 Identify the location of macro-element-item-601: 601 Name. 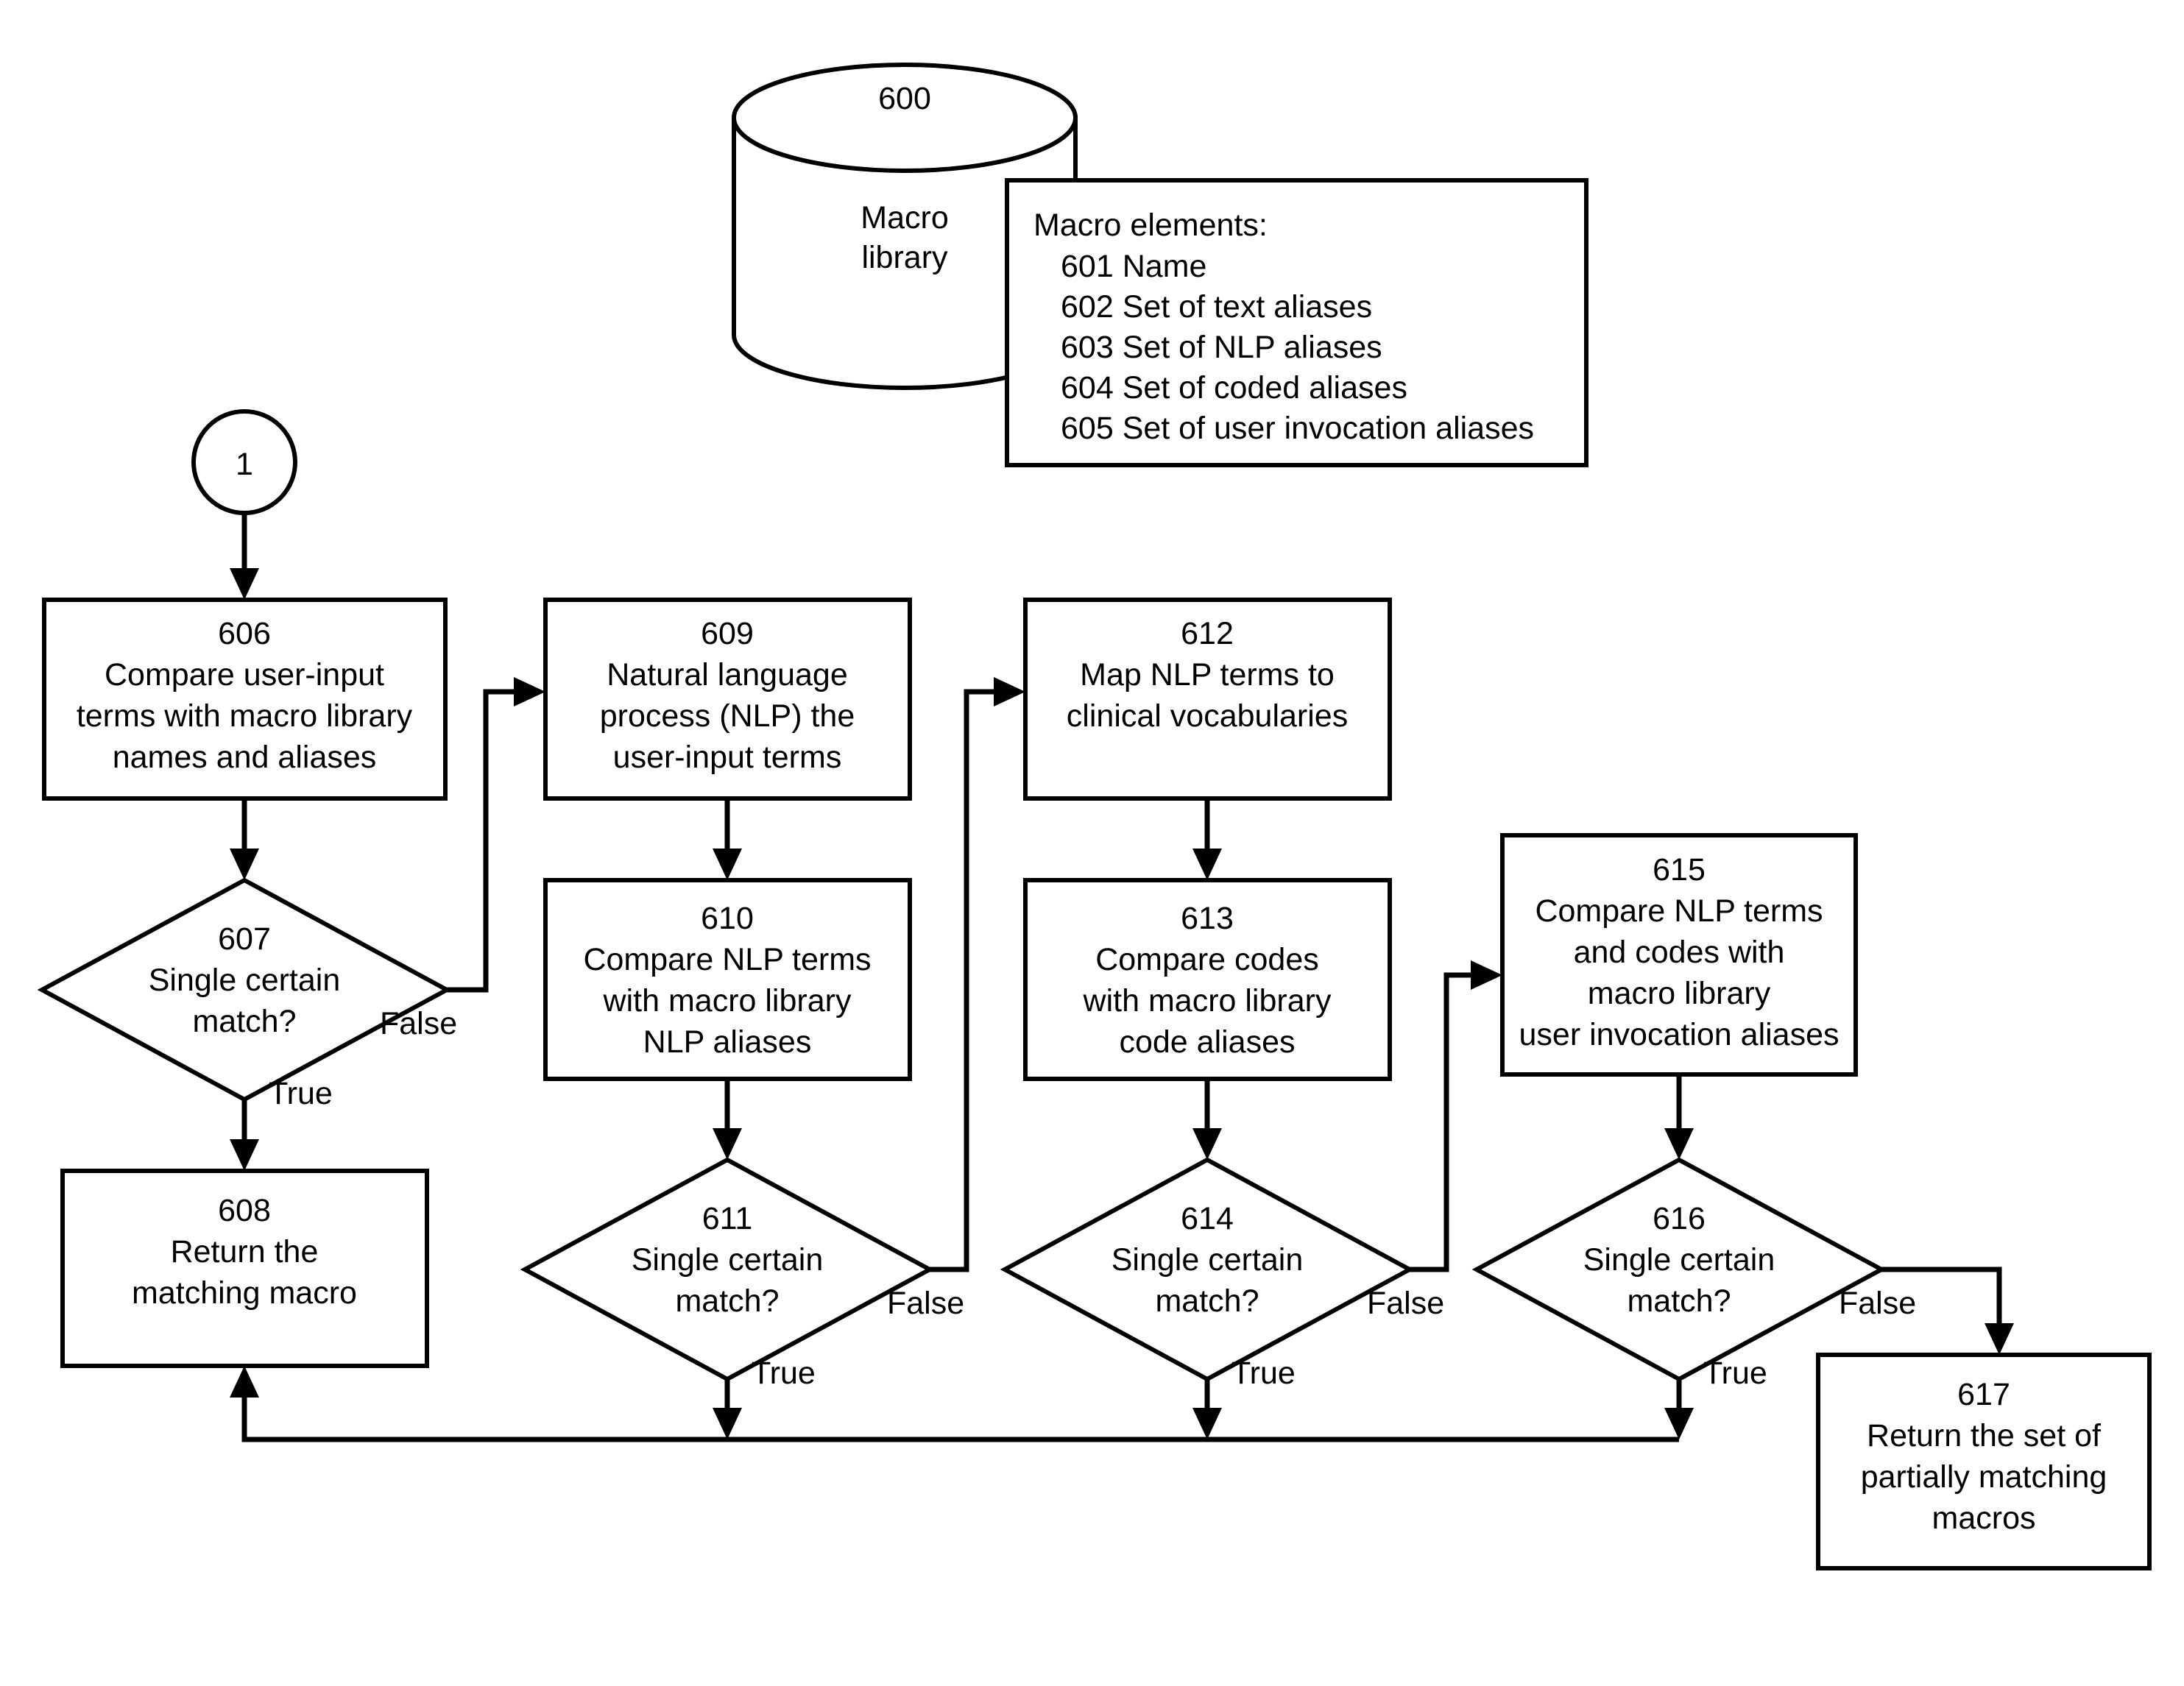
(1133, 266).